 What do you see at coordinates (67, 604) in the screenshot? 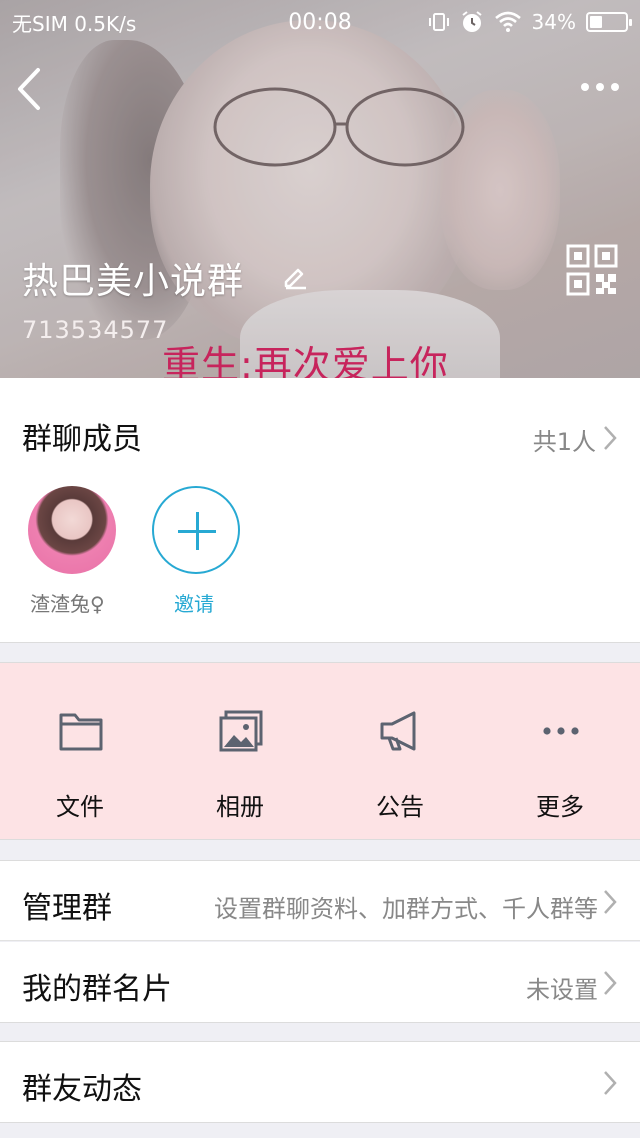
I see `member-name: 渣渣兔♀` at bounding box center [67, 604].